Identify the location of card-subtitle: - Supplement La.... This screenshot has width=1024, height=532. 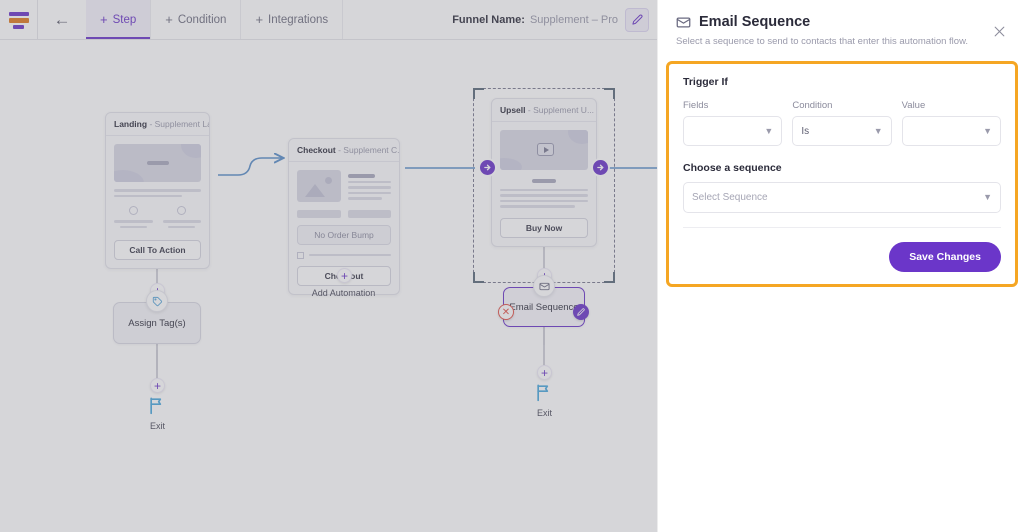
(179, 124).